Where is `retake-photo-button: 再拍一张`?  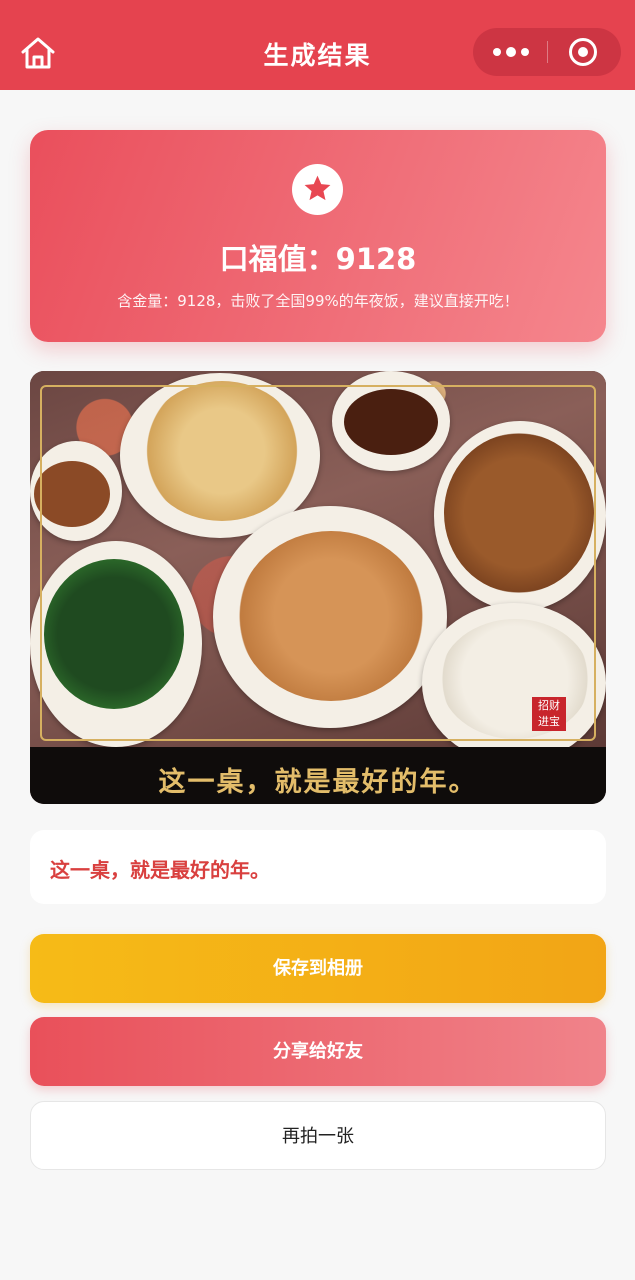
retake-photo-button: 再拍一张 is located at coordinates (318, 1135).